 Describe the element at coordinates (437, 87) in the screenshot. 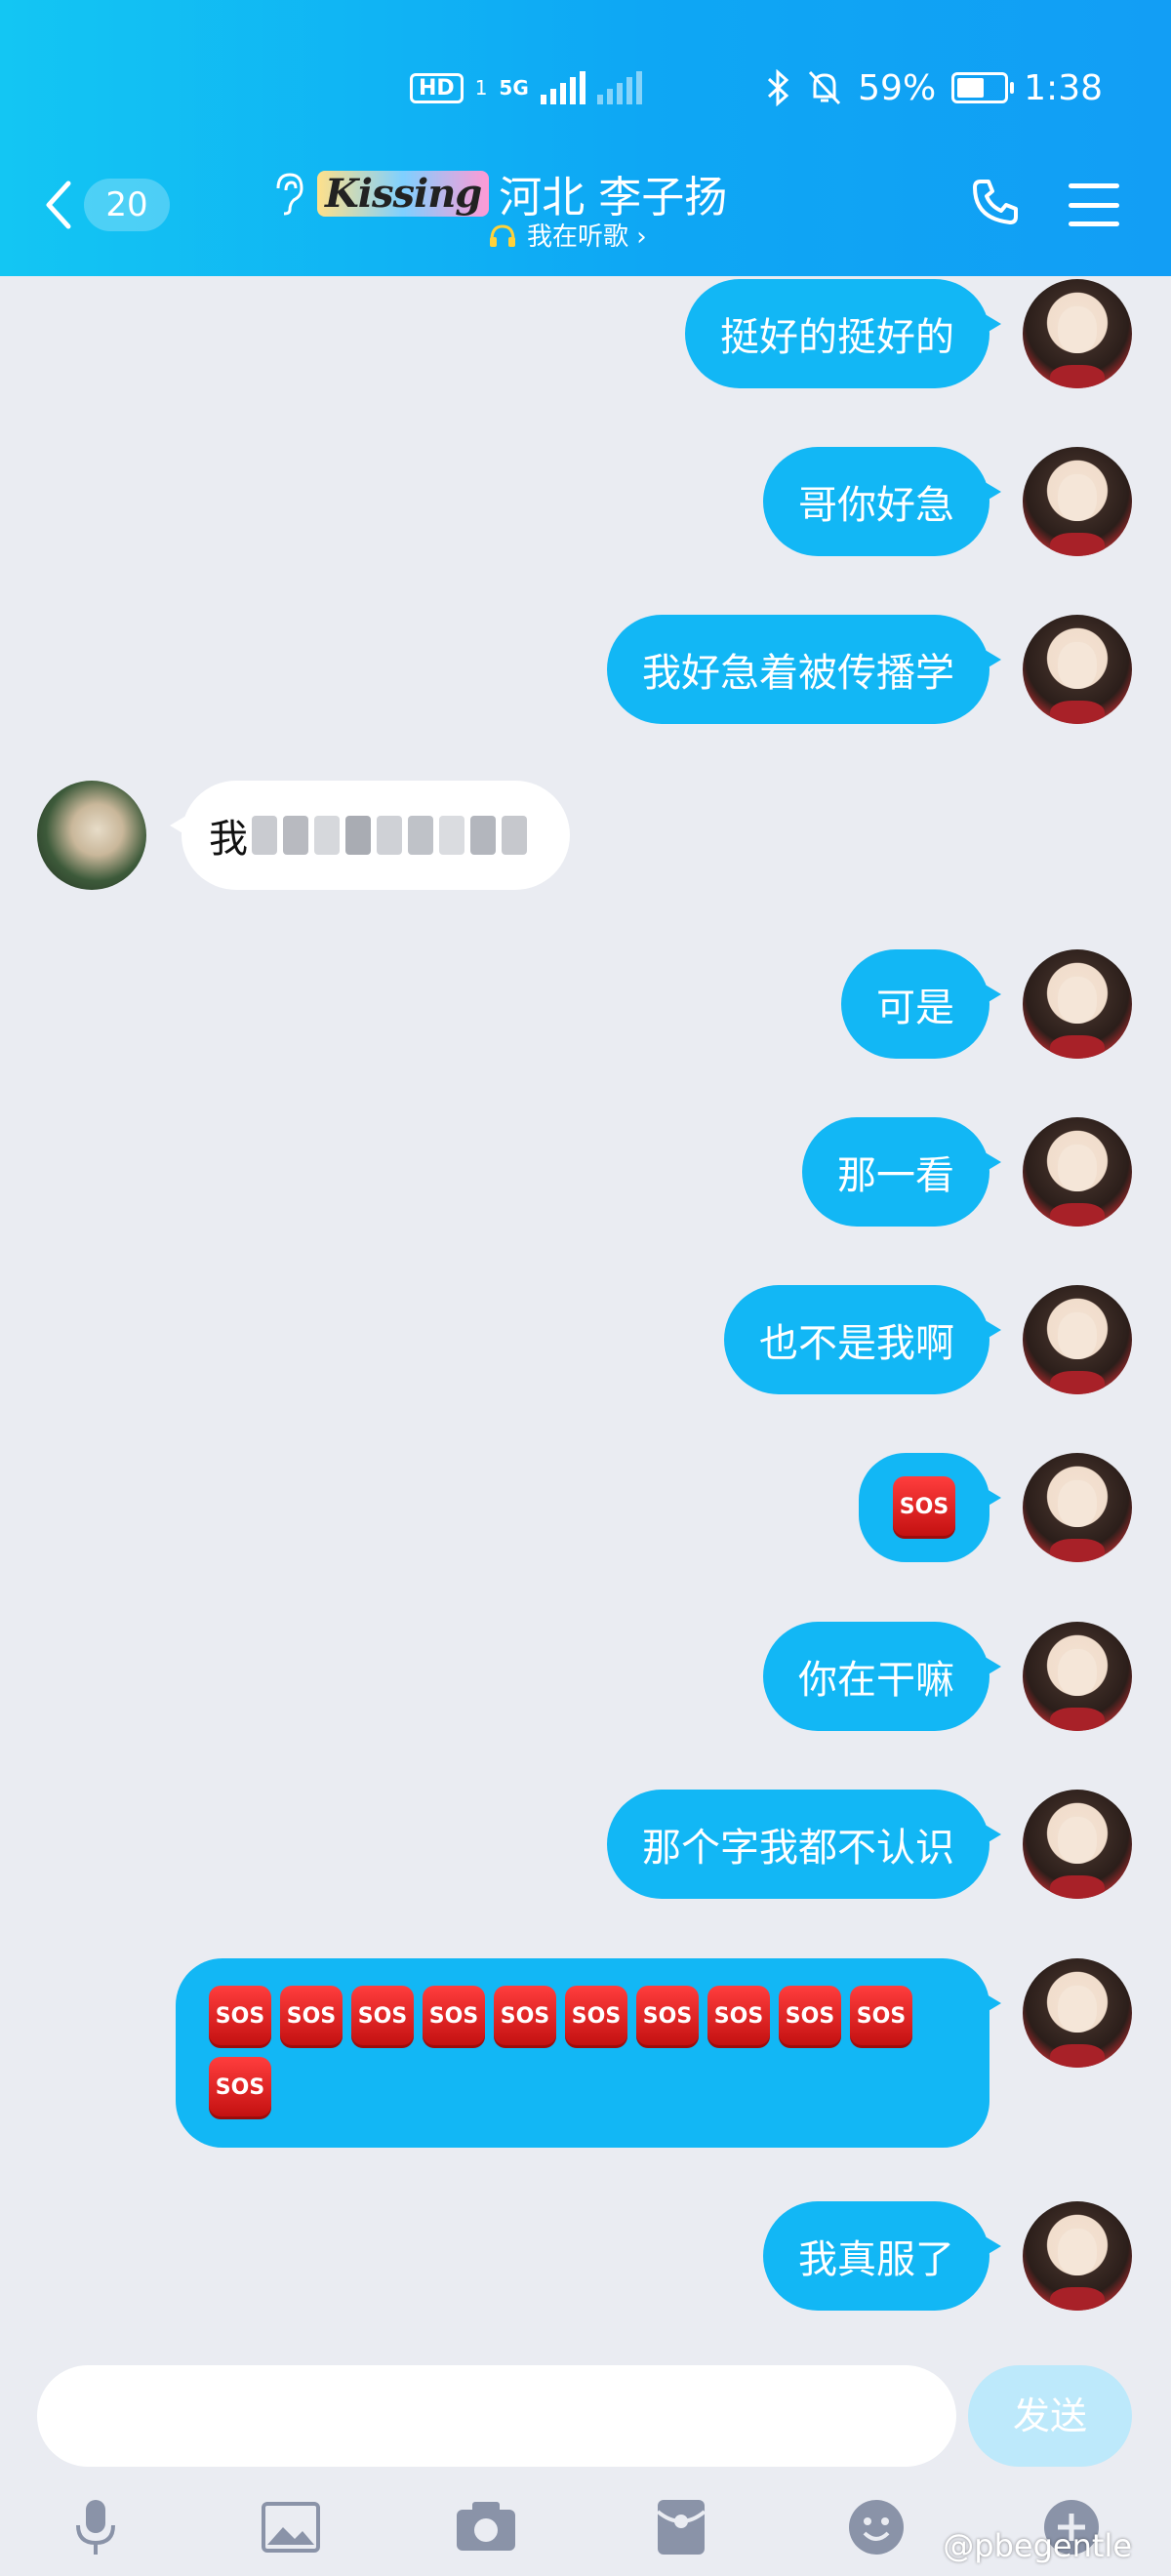

I see `hd-badge: HD` at that location.